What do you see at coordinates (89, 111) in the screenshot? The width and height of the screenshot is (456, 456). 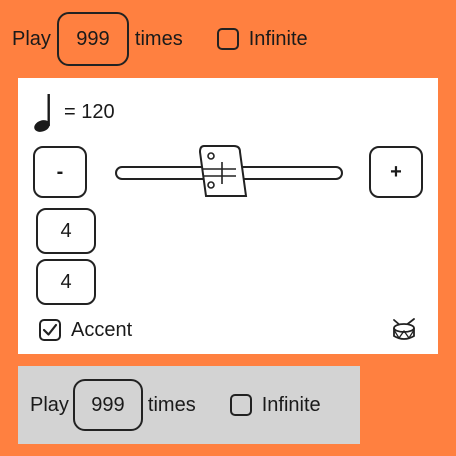 I see `tempo-text: = 120` at bounding box center [89, 111].